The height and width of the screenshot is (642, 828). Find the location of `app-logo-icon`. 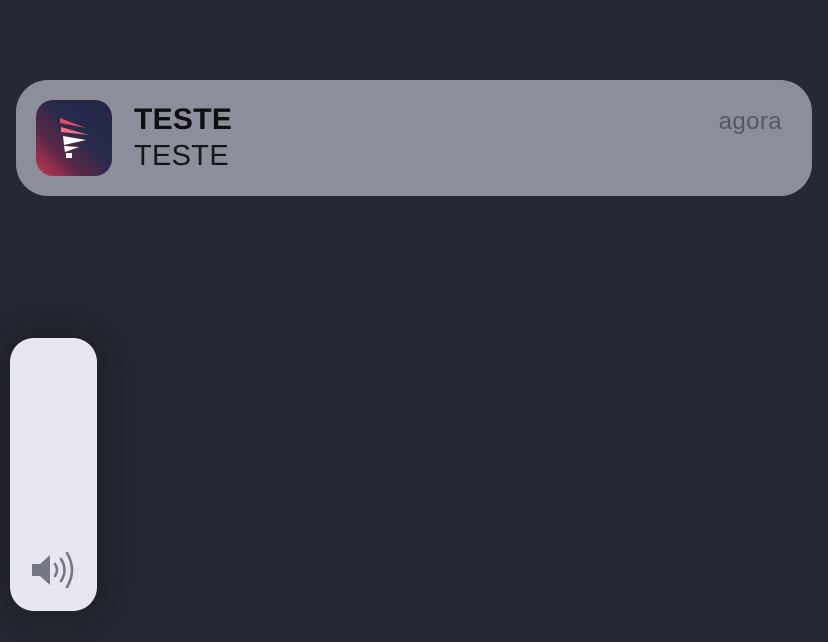

app-logo-icon is located at coordinates (74, 138).